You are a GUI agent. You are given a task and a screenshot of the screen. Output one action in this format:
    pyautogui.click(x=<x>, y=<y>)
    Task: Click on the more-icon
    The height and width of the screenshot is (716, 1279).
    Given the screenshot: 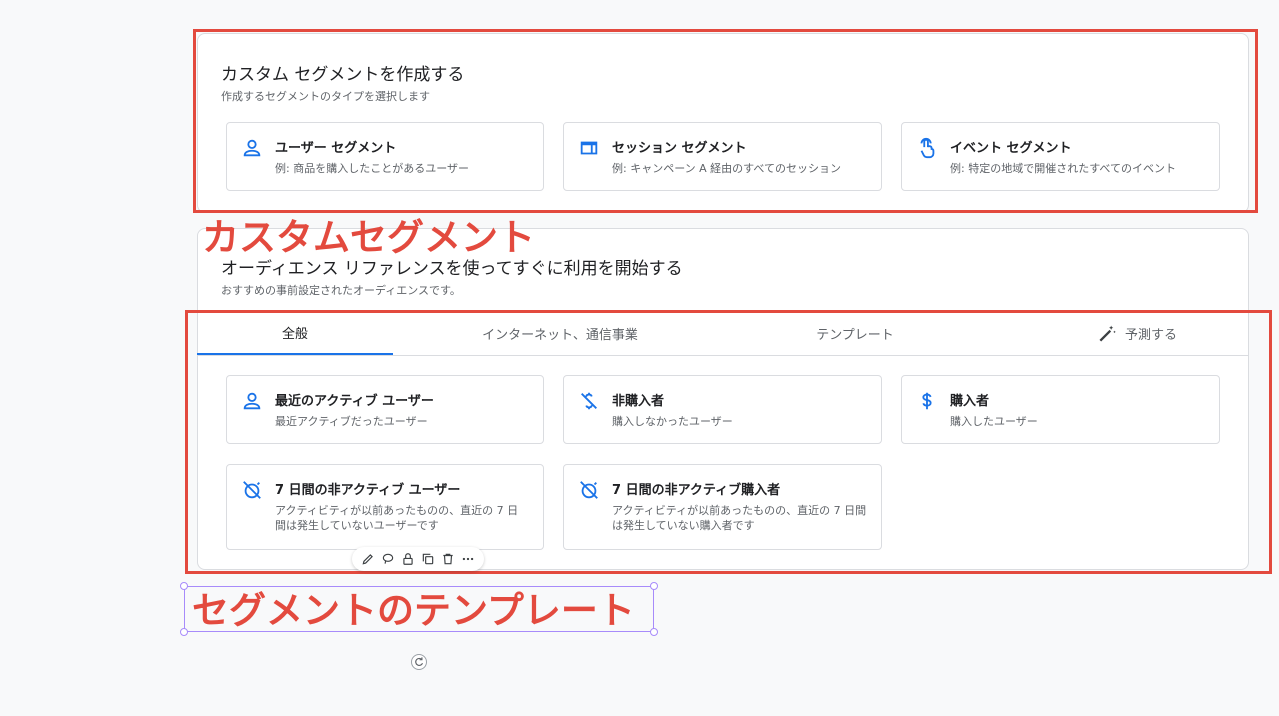 What is the action you would take?
    pyautogui.click(x=468, y=559)
    